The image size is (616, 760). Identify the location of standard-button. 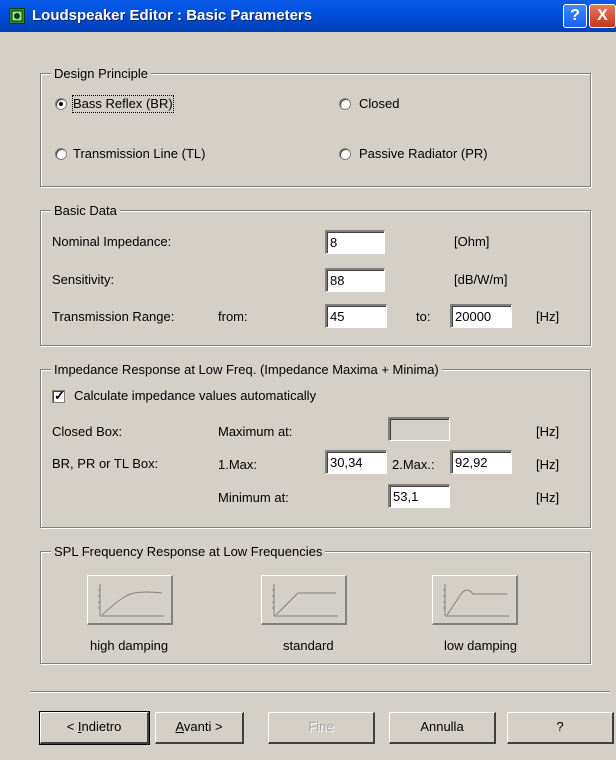
(304, 600).